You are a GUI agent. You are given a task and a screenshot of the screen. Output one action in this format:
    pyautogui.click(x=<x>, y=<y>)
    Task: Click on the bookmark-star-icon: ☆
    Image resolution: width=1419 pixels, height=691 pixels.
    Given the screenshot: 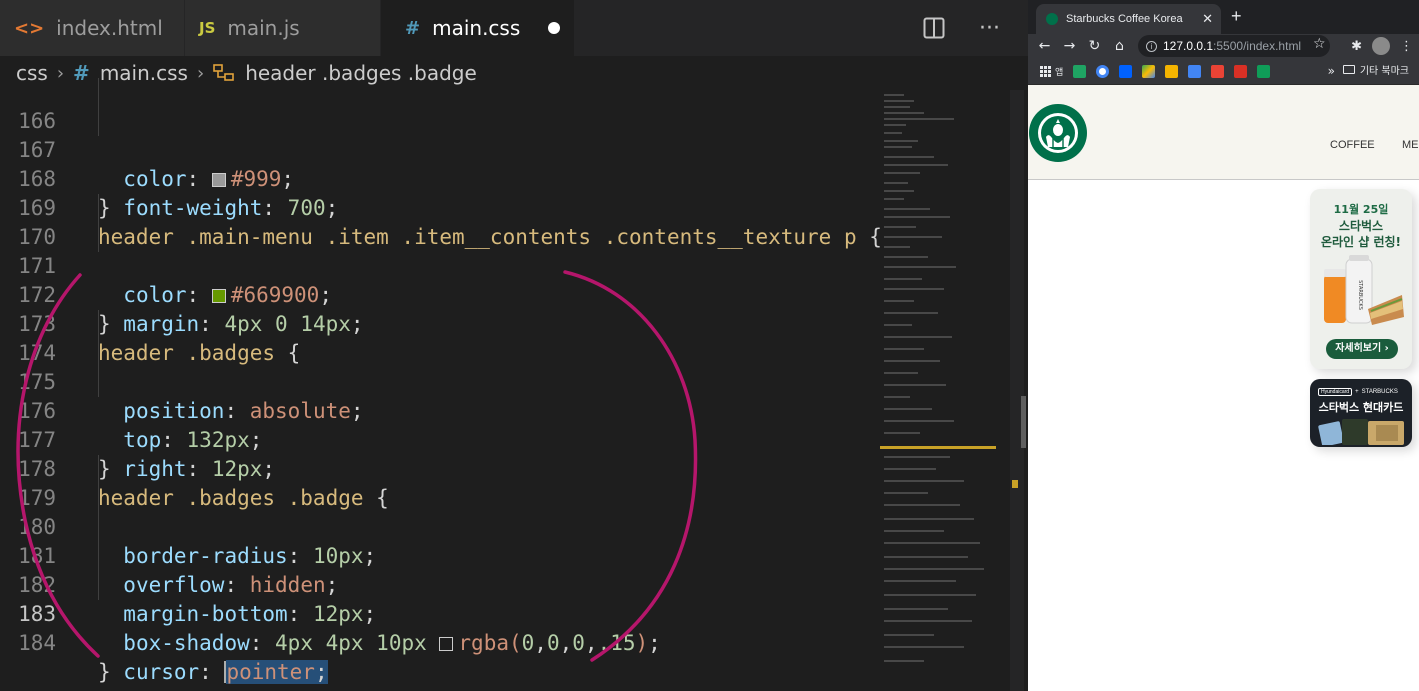 What is the action you would take?
    pyautogui.click(x=1319, y=44)
    